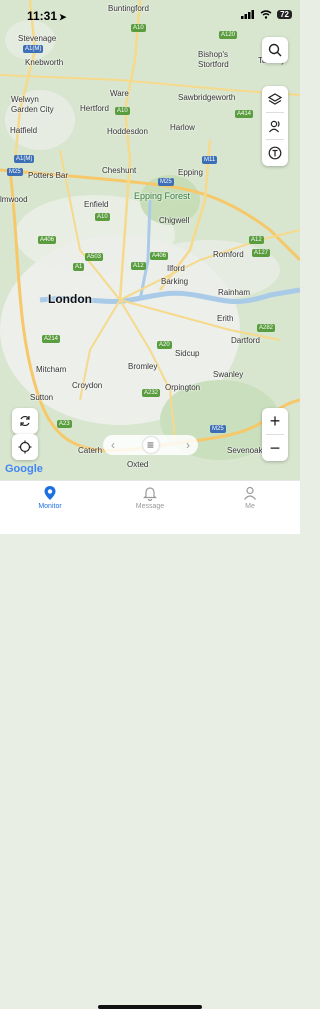  What do you see at coordinates (162, 196) in the screenshot?
I see `place-epping-forest: Epping Forest` at bounding box center [162, 196].